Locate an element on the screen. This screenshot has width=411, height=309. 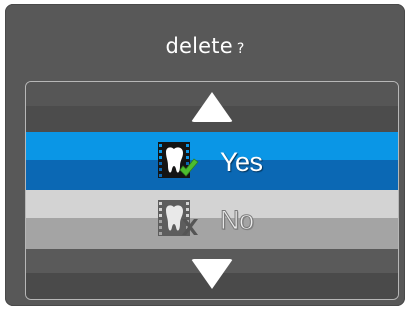
scroll-down-button is located at coordinates (212, 274).